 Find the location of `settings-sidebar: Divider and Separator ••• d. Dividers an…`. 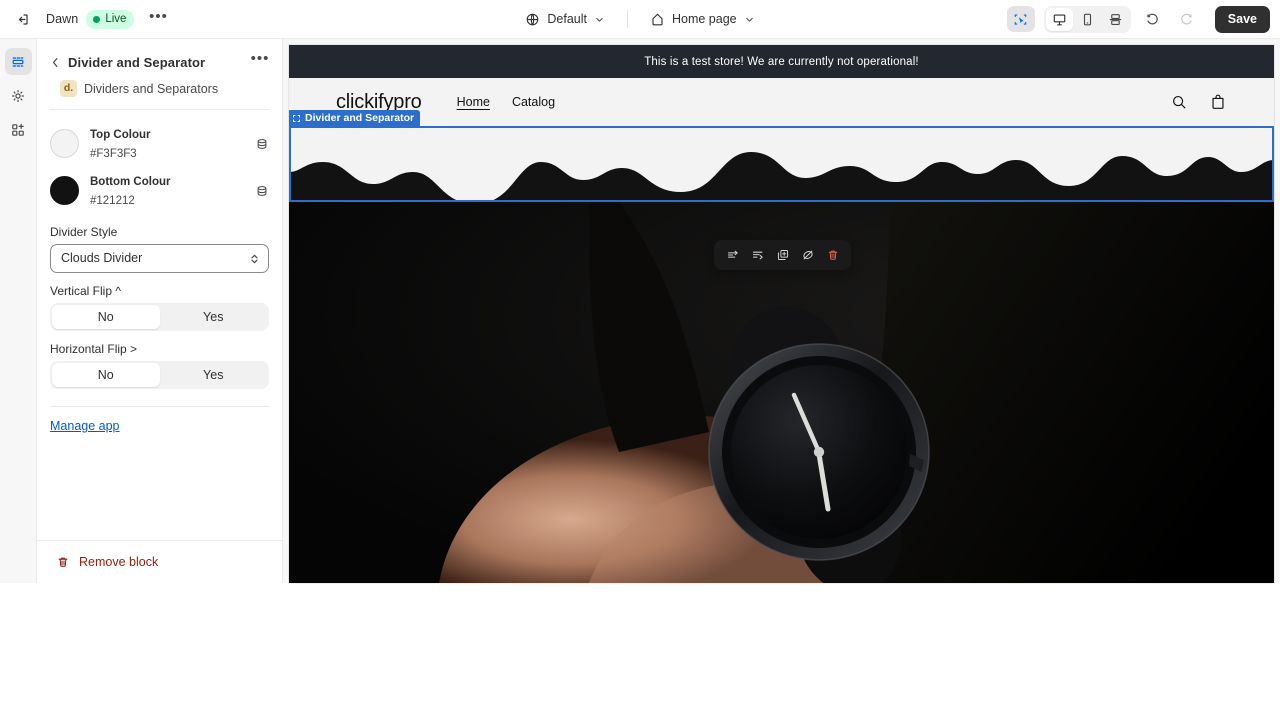

settings-sidebar: Divider and Separator ••• d. Dividers an… is located at coordinates (160, 311).